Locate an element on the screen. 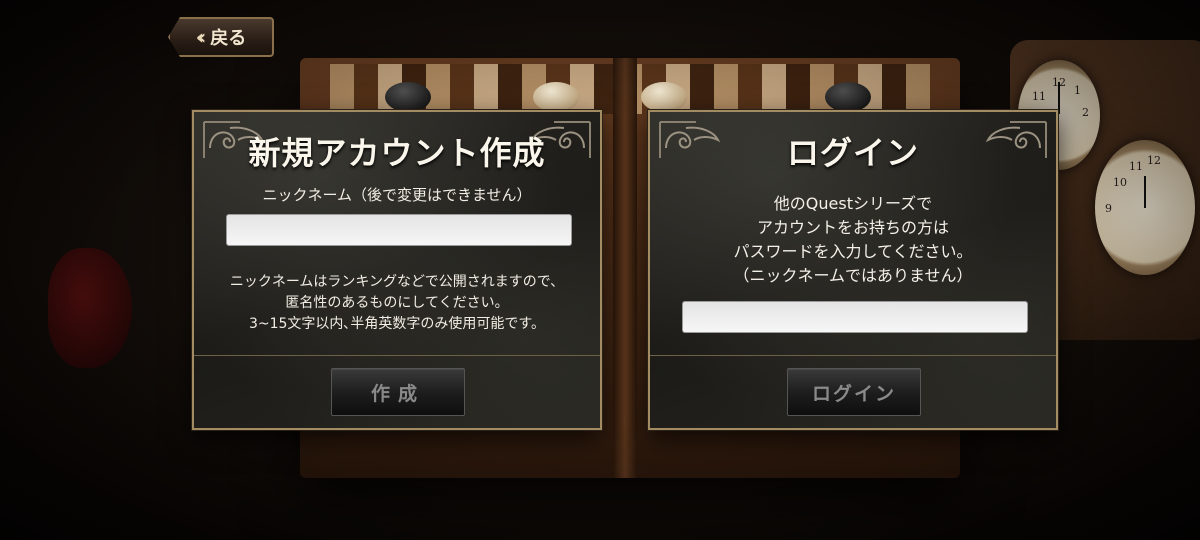 The height and width of the screenshot is (540, 1200). note-line: 匿名性のあるものにしてください。 is located at coordinates (397, 303).